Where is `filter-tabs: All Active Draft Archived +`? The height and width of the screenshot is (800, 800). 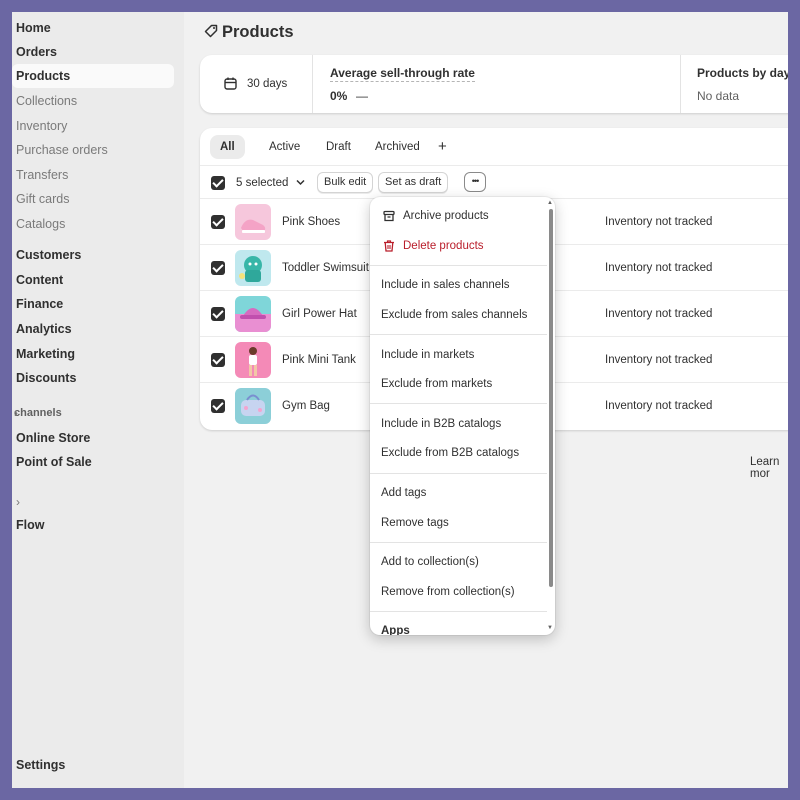 filter-tabs: All Active Draft Archived + is located at coordinates (494, 147).